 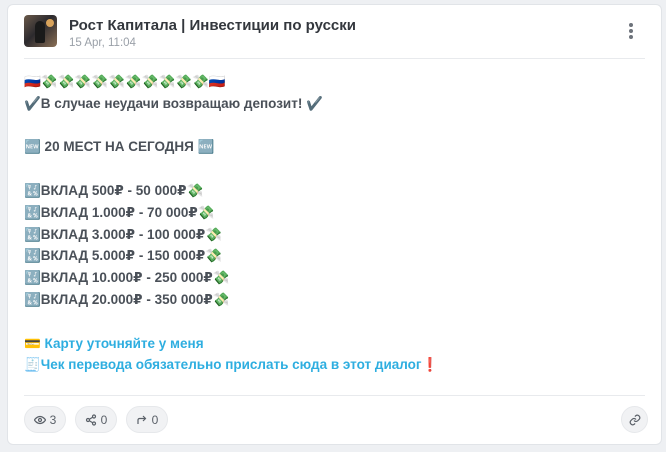 I want to click on forward-button: 0, so click(x=147, y=419).